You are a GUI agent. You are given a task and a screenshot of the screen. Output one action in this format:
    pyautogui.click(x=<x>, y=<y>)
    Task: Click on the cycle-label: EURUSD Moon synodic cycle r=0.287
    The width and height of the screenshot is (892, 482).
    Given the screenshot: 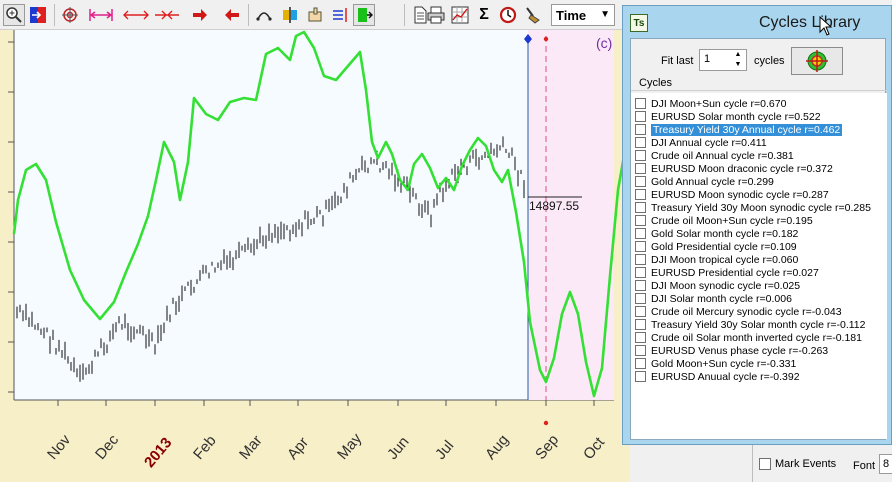 What is the action you would take?
    pyautogui.click(x=740, y=194)
    